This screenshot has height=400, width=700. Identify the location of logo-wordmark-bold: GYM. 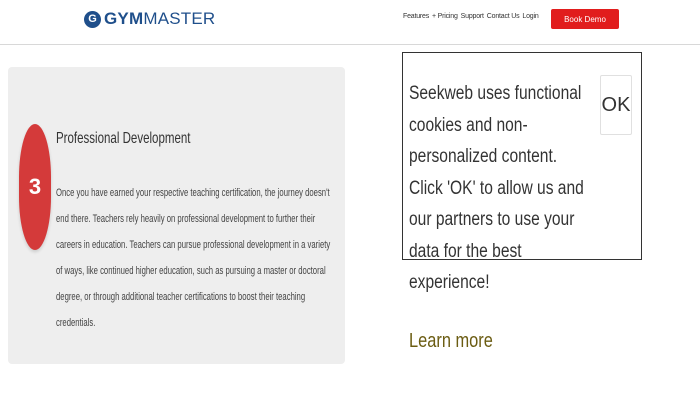
(124, 18).